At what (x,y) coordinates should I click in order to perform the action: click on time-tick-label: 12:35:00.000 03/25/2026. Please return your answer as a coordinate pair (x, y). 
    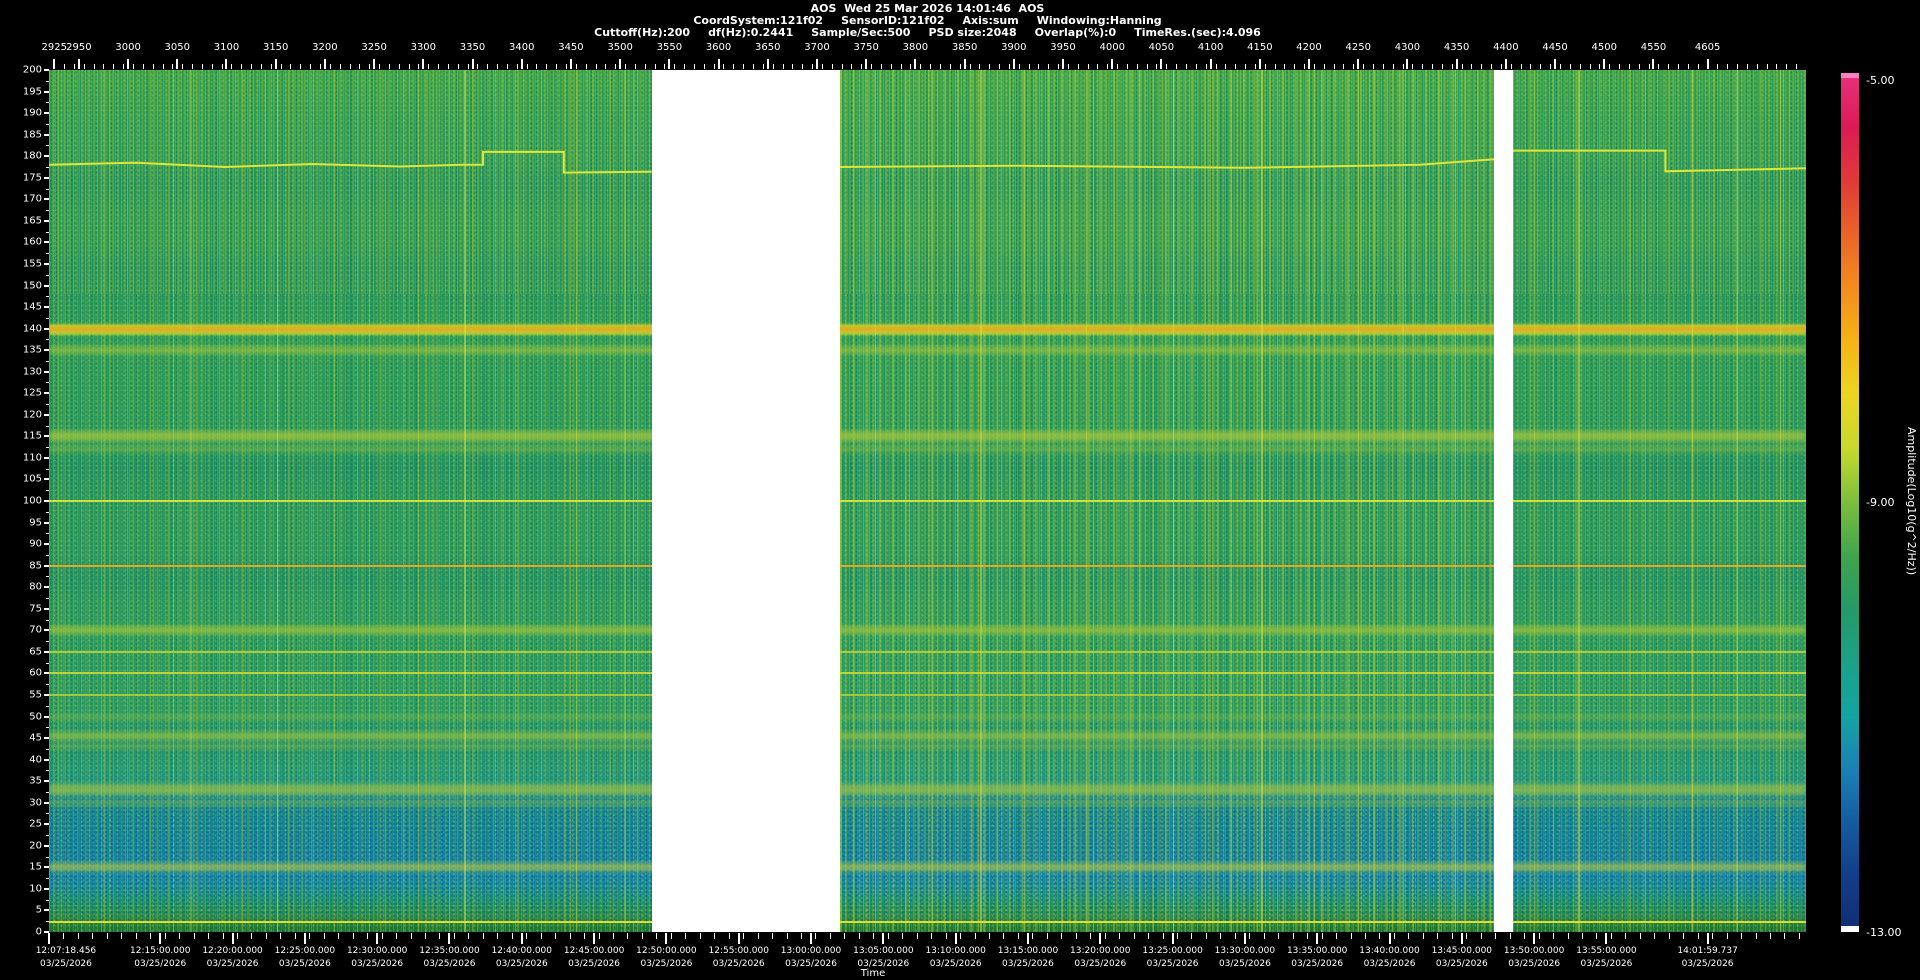
    Looking at the image, I should click on (449, 958).